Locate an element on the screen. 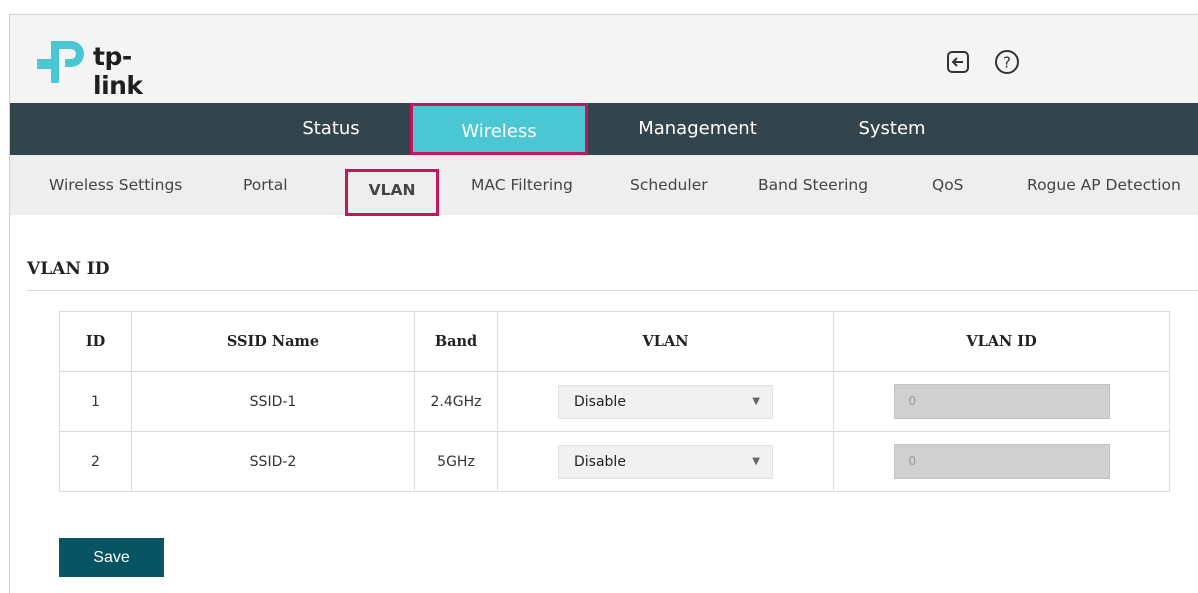 The height and width of the screenshot is (593, 1198). table-header-row: ID SSID Name Band VLAN VLAN ID is located at coordinates (614, 341).